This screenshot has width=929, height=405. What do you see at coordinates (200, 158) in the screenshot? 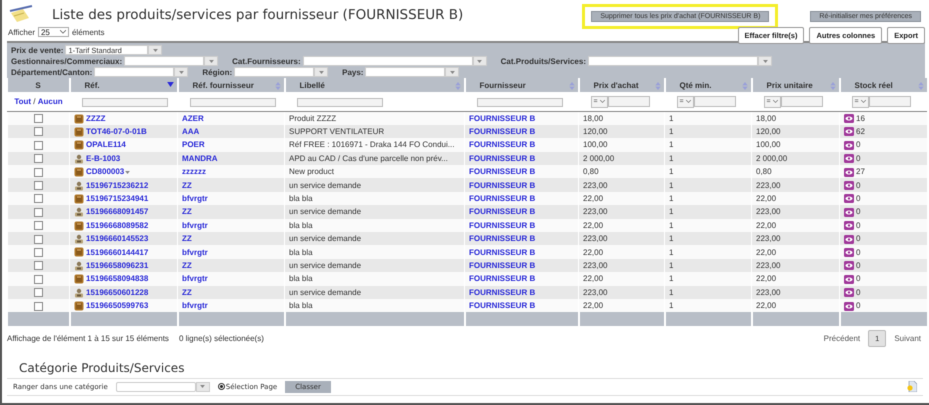
I see `supplier-ref-link: MANDRA` at bounding box center [200, 158].